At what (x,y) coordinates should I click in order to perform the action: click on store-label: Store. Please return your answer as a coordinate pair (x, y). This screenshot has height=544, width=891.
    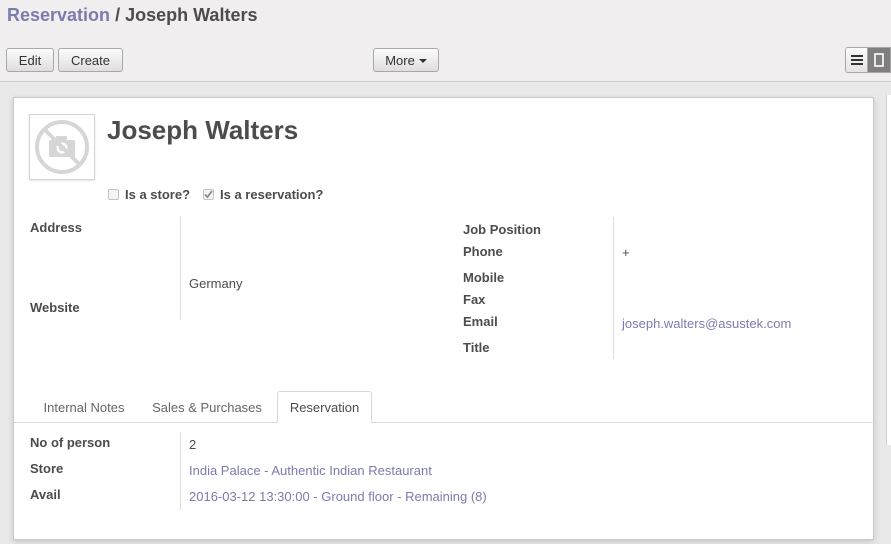
    Looking at the image, I should click on (47, 468).